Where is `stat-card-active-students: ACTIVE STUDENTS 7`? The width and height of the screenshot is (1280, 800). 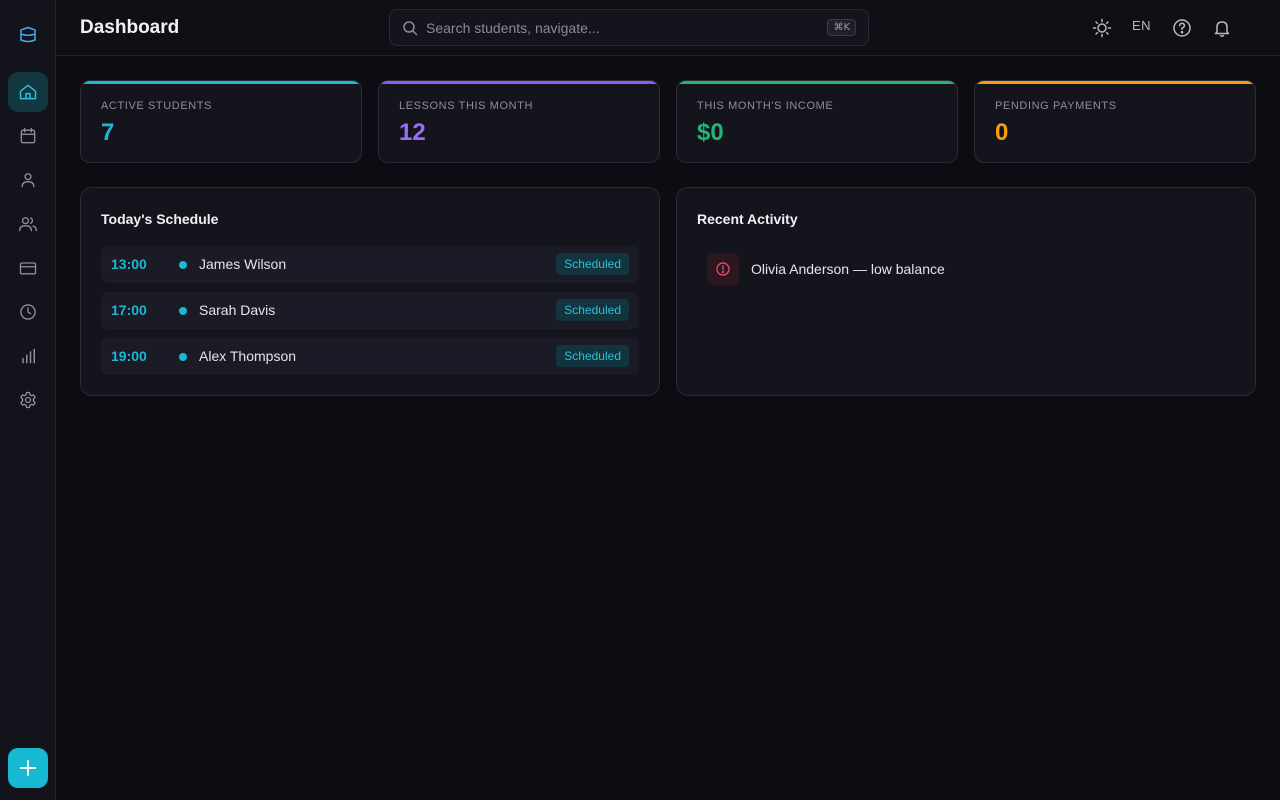 stat-card-active-students: ACTIVE STUDENTS 7 is located at coordinates (221, 121).